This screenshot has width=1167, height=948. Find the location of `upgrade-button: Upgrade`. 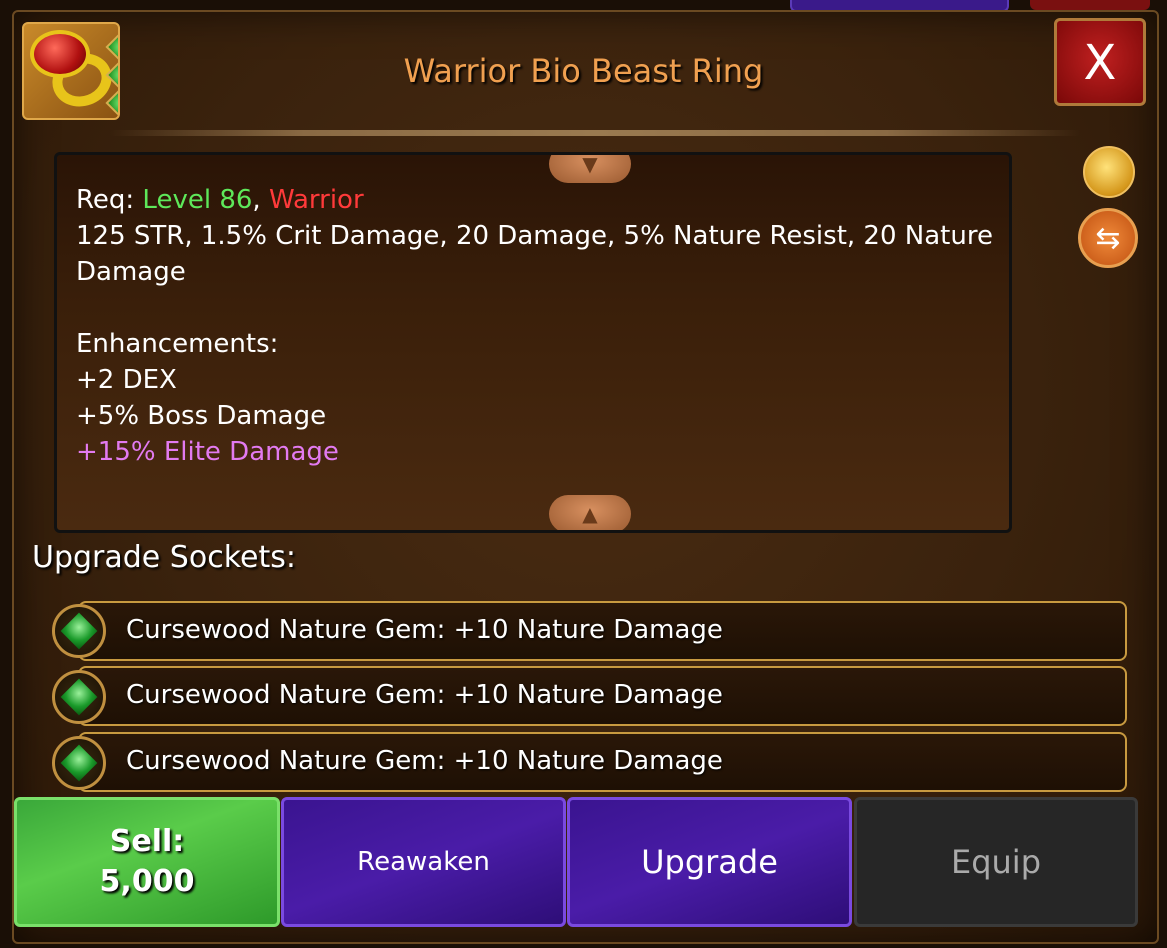

upgrade-button: Upgrade is located at coordinates (709, 862).